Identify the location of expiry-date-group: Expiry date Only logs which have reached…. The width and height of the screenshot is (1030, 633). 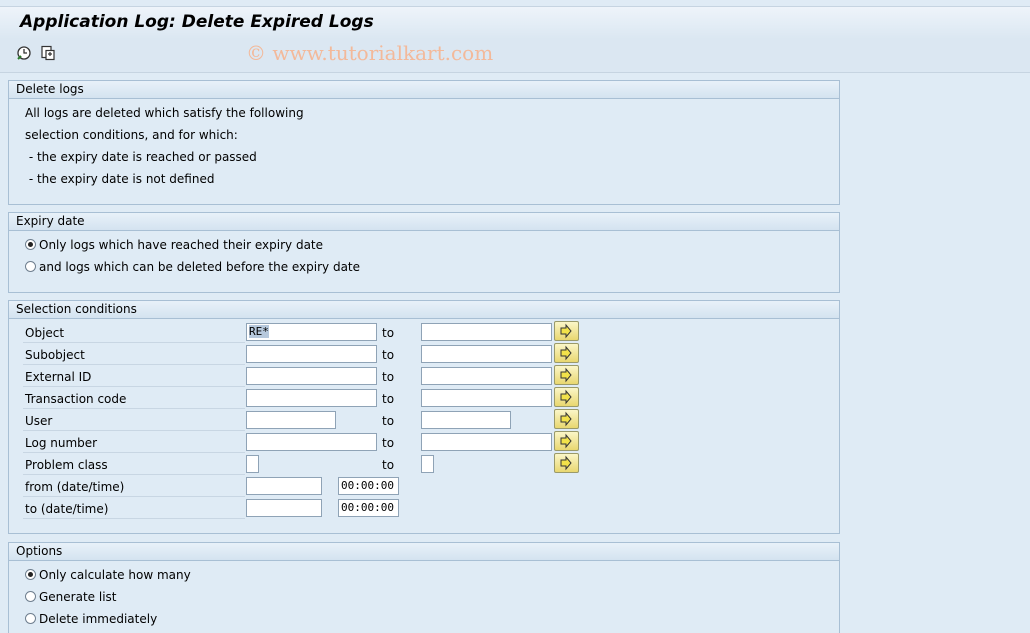
(424, 252).